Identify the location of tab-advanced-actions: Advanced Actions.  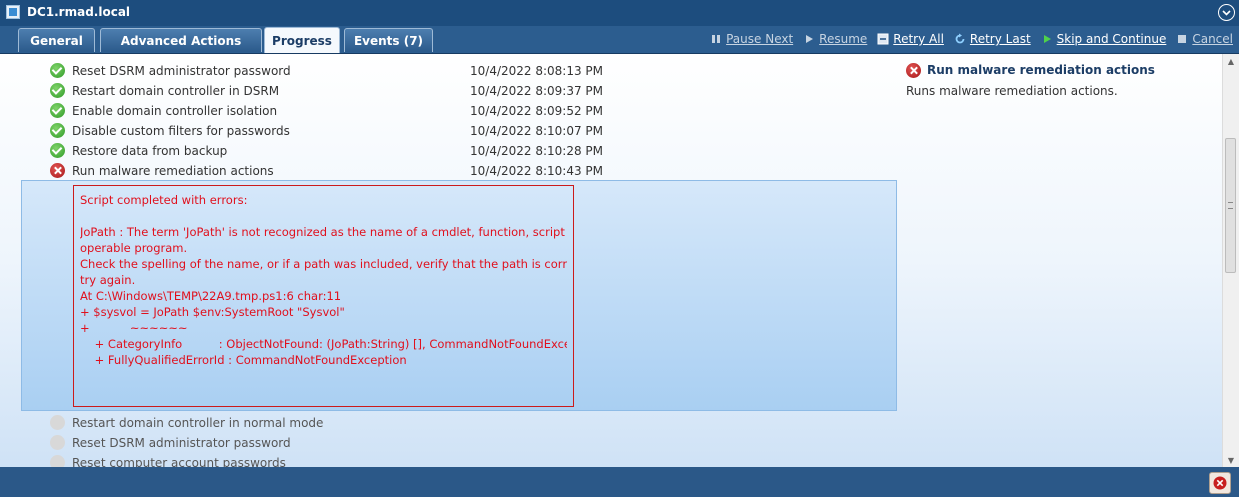
(181, 40).